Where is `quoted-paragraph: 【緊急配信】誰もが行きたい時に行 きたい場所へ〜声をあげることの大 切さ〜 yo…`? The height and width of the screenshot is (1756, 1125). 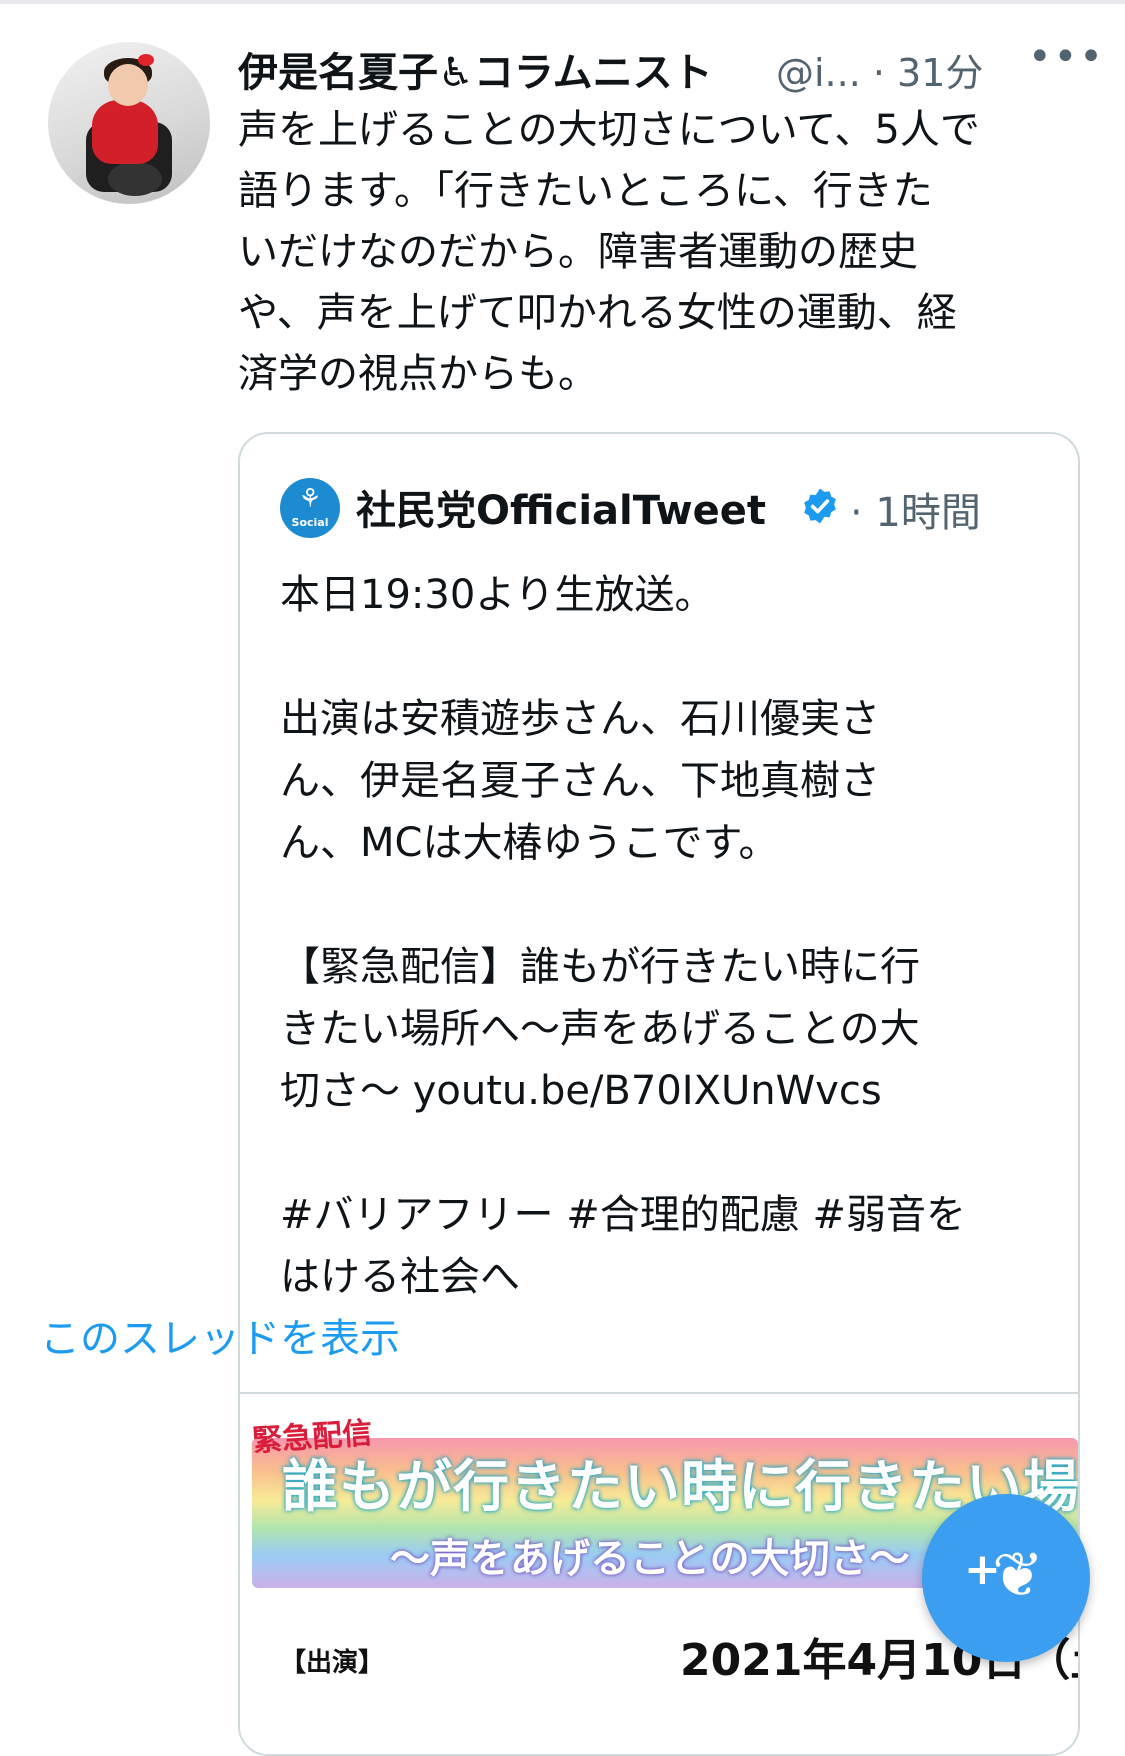 quoted-paragraph: 【緊急配信】誰もが行きたい時に行 きたい場所へ〜声をあげることの大 切さ〜 yo… is located at coordinates (660, 1029).